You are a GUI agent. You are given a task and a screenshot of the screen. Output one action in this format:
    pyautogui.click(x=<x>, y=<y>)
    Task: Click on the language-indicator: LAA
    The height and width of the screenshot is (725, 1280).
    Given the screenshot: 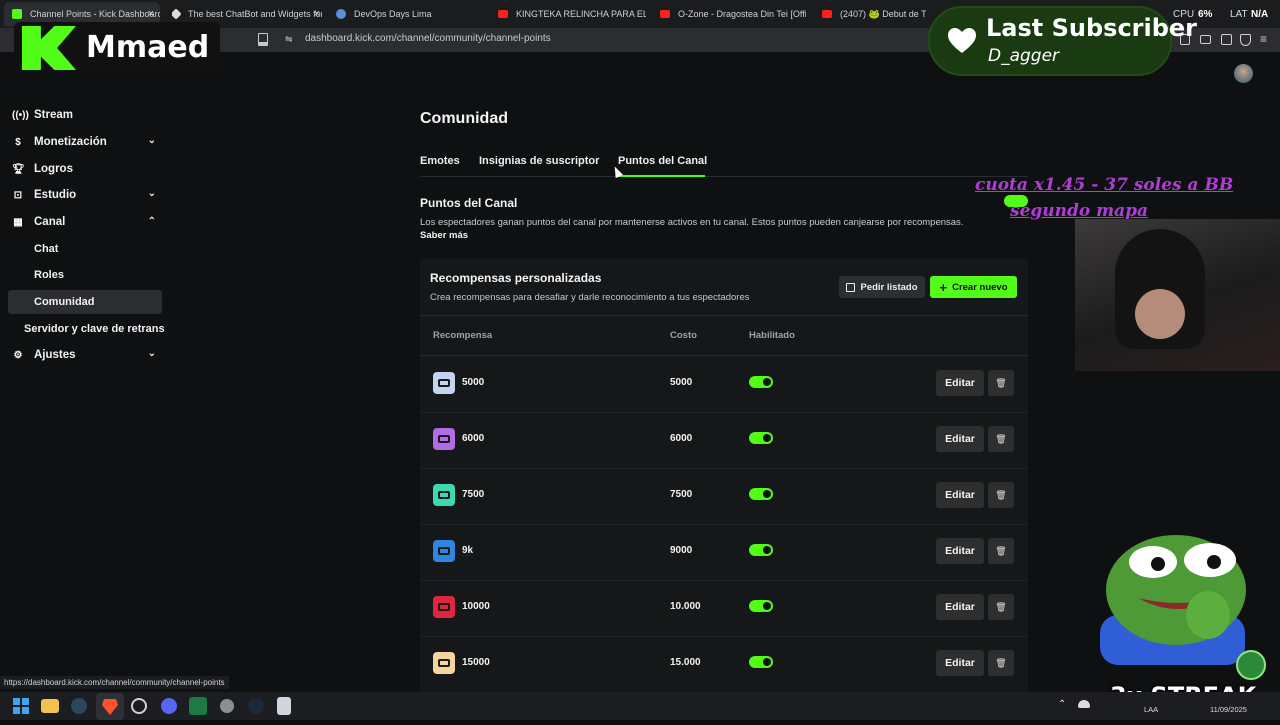 What is the action you would take?
    pyautogui.click(x=1151, y=709)
    